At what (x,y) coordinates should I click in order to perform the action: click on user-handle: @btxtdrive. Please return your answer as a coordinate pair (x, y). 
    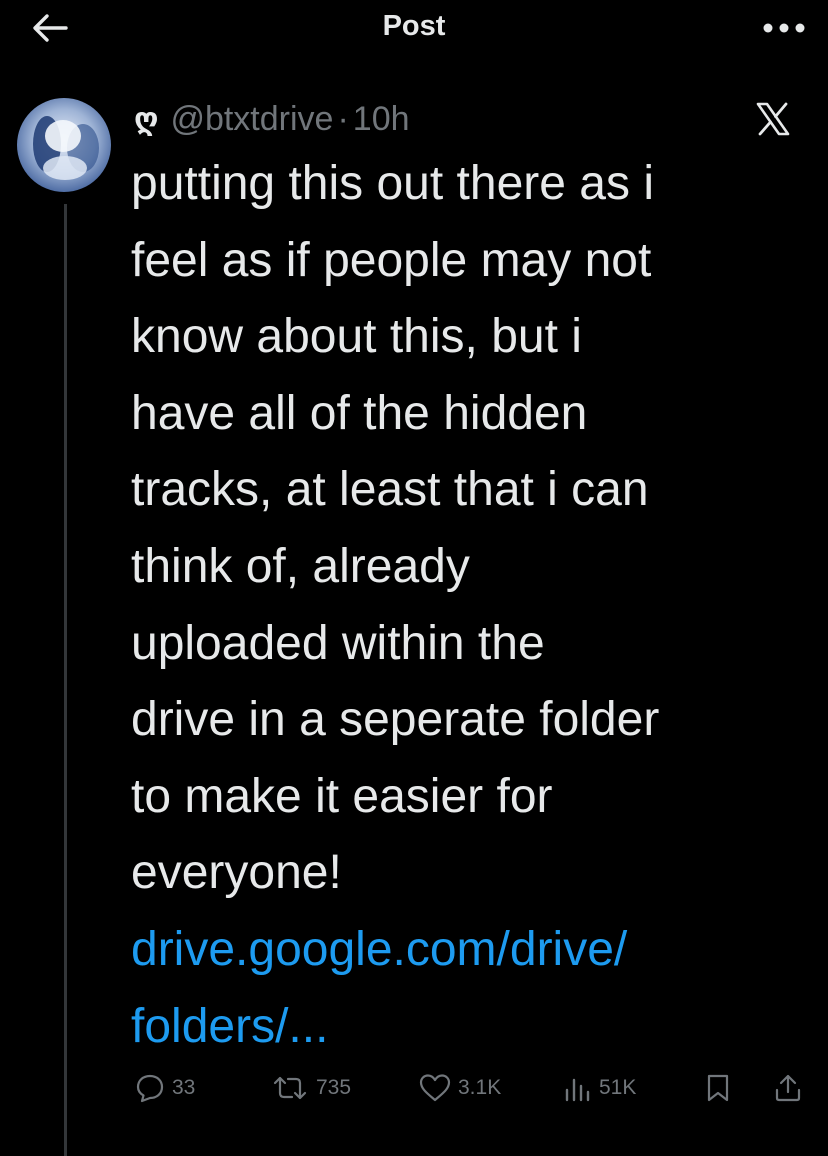
    Looking at the image, I should click on (251, 119).